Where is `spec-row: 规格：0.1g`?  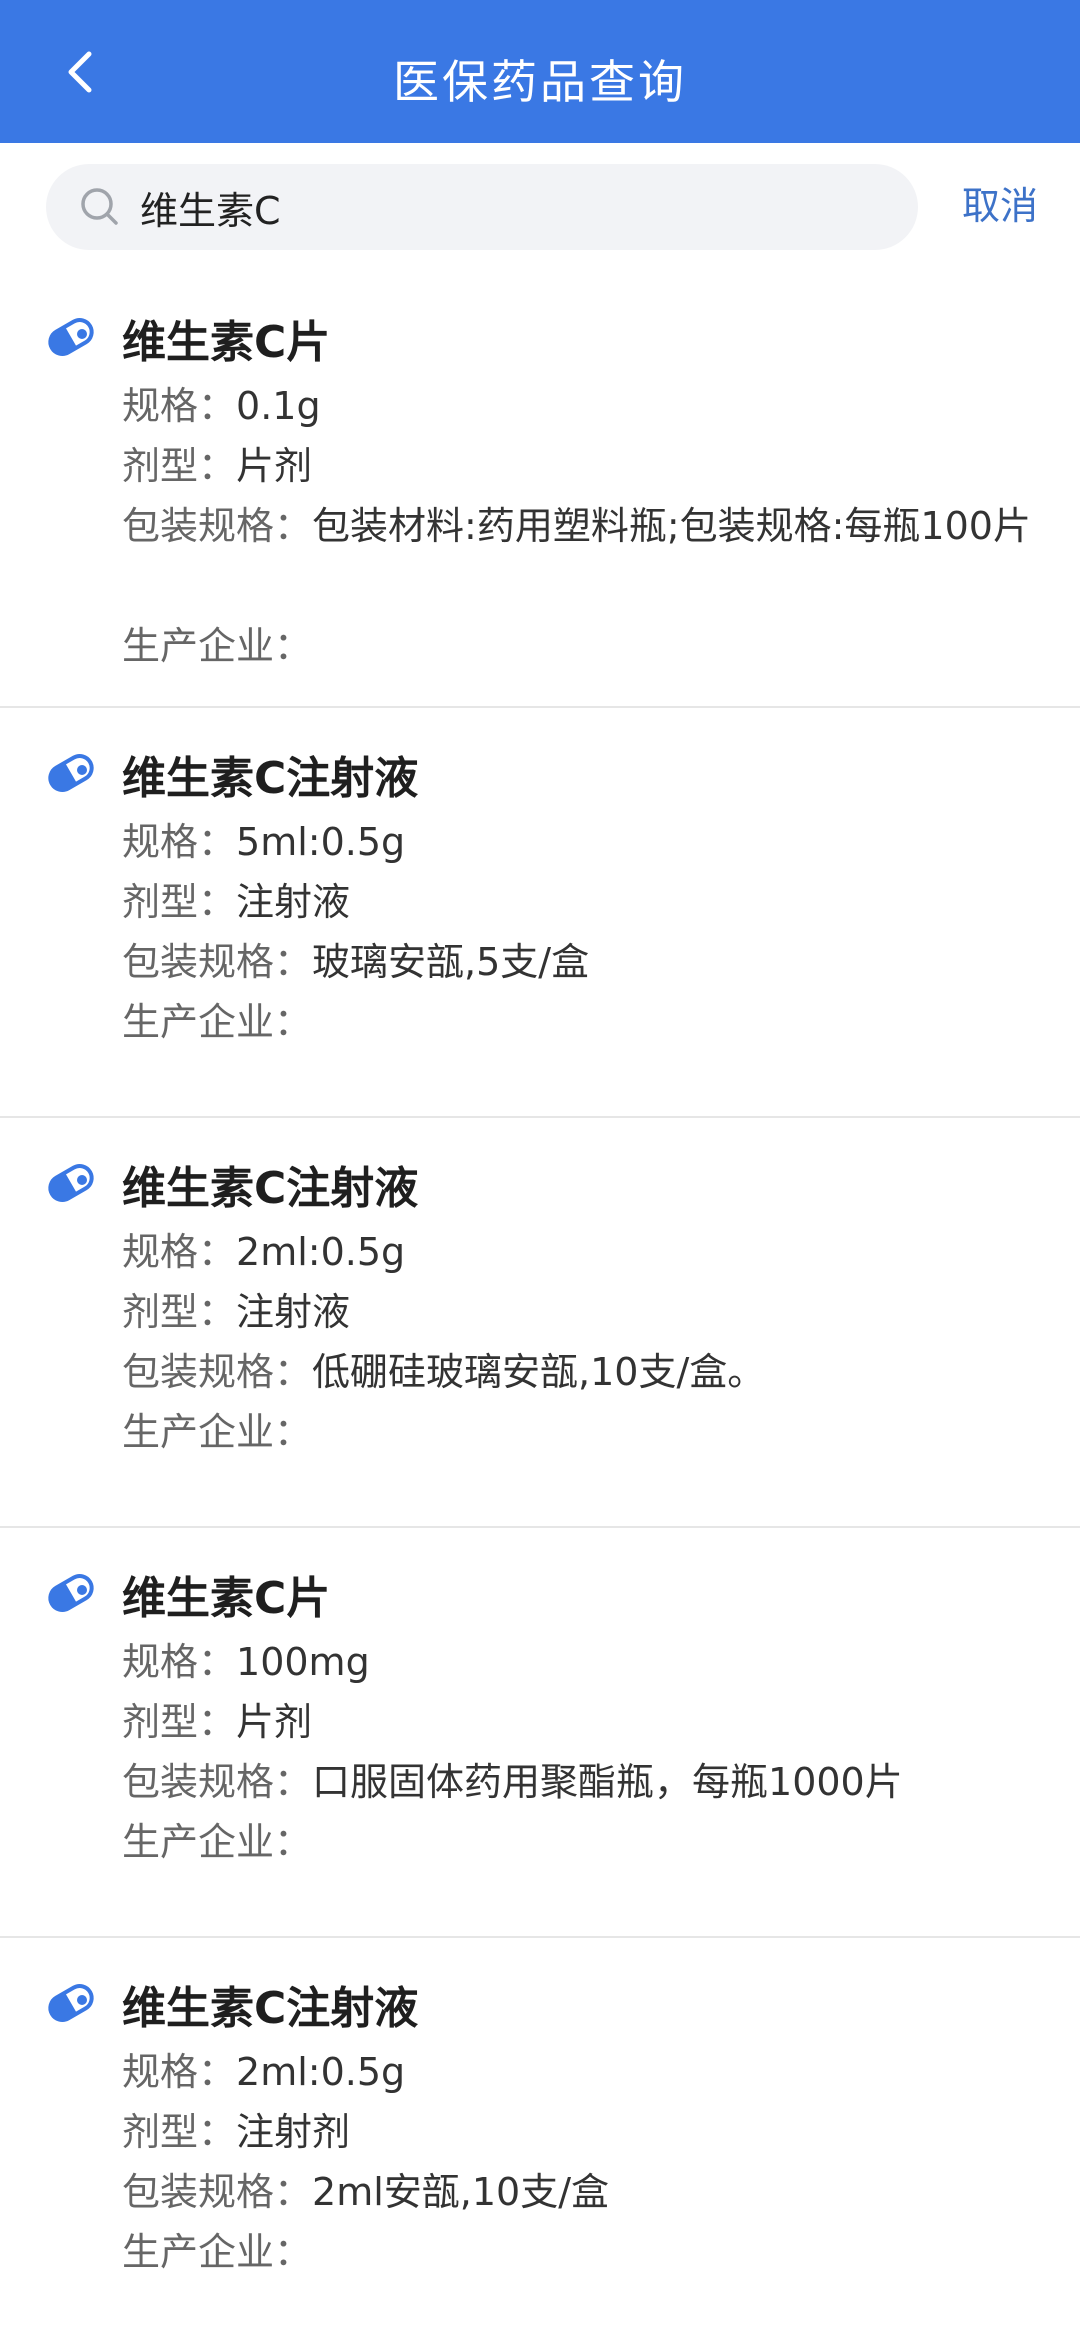
spec-row: 规格：0.1g is located at coordinates (582, 406).